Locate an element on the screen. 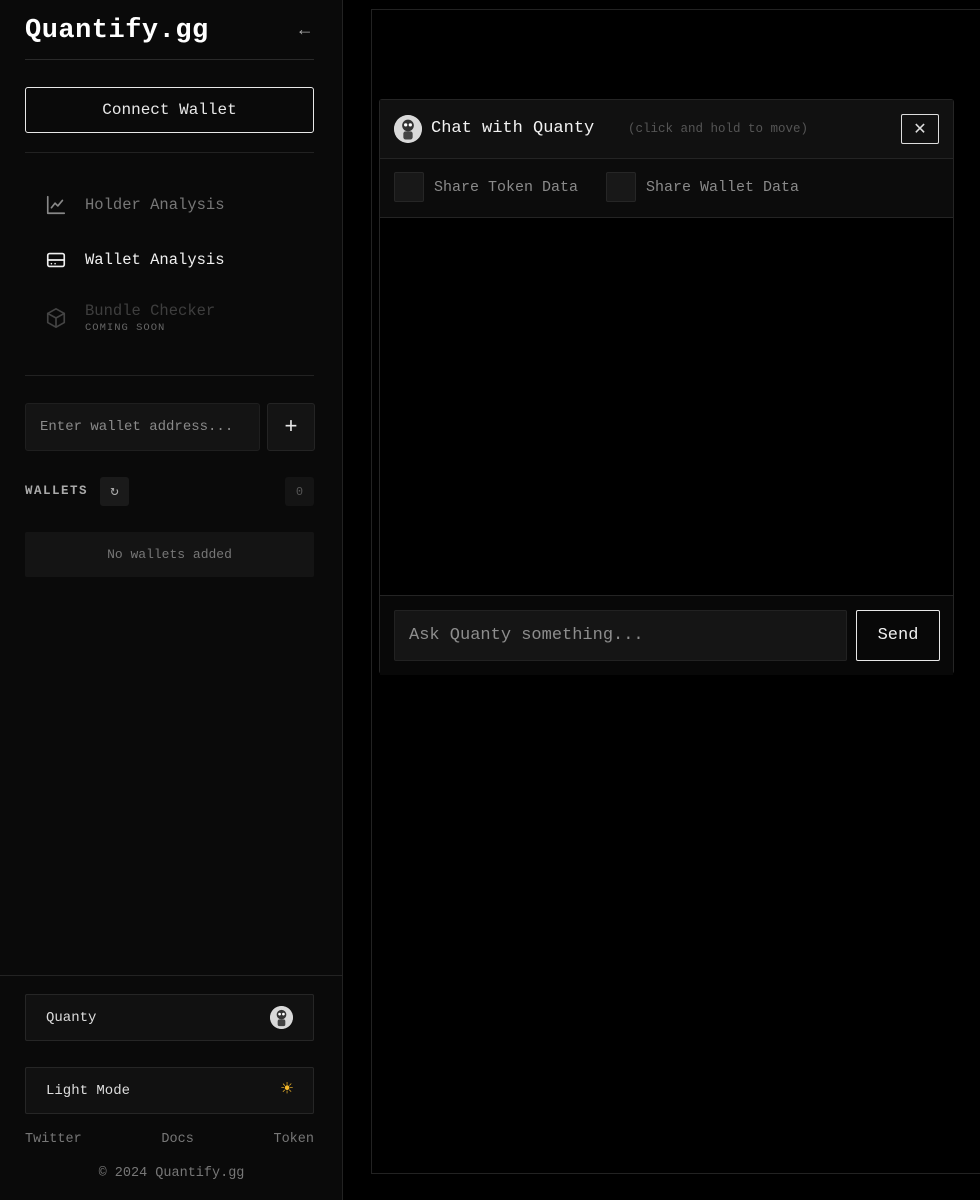 This screenshot has width=980, height=1200. copyright: © 2024 Quantify.gg is located at coordinates (171, 1173).